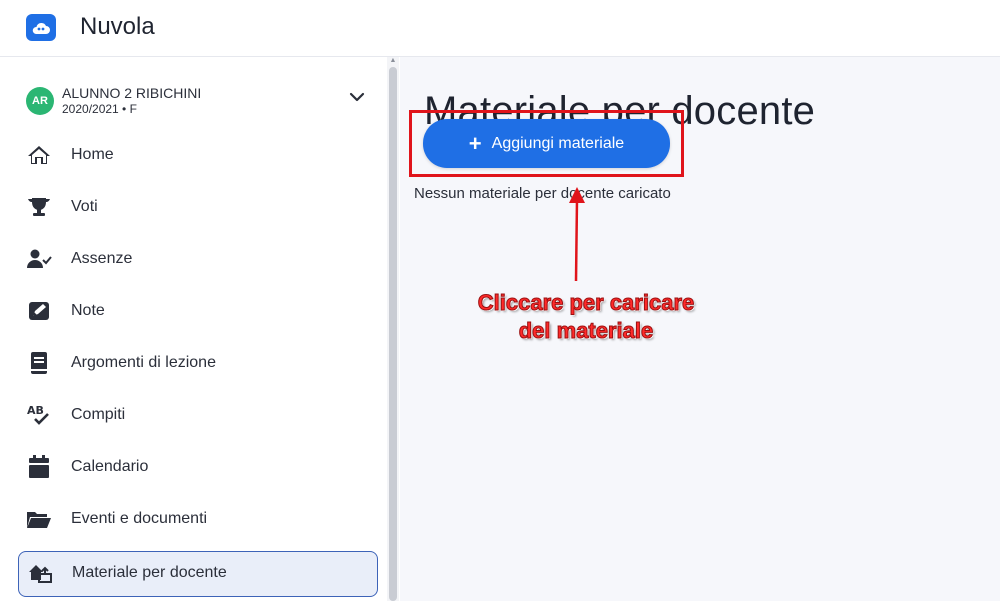 The image size is (1000, 601). What do you see at coordinates (143, 362) in the screenshot?
I see `sidebar-item-label: Argomenti di lezione` at bounding box center [143, 362].